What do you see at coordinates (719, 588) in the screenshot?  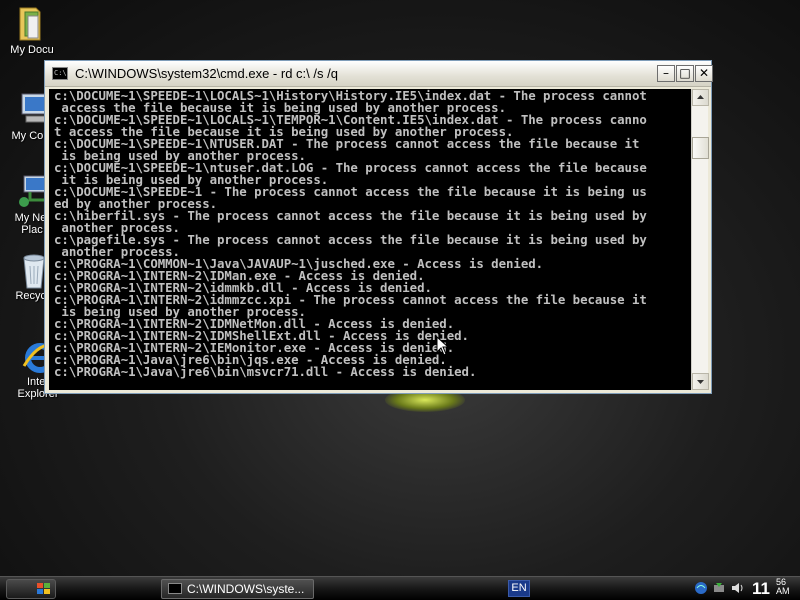 I see `safely-remove-hardware-icon` at bounding box center [719, 588].